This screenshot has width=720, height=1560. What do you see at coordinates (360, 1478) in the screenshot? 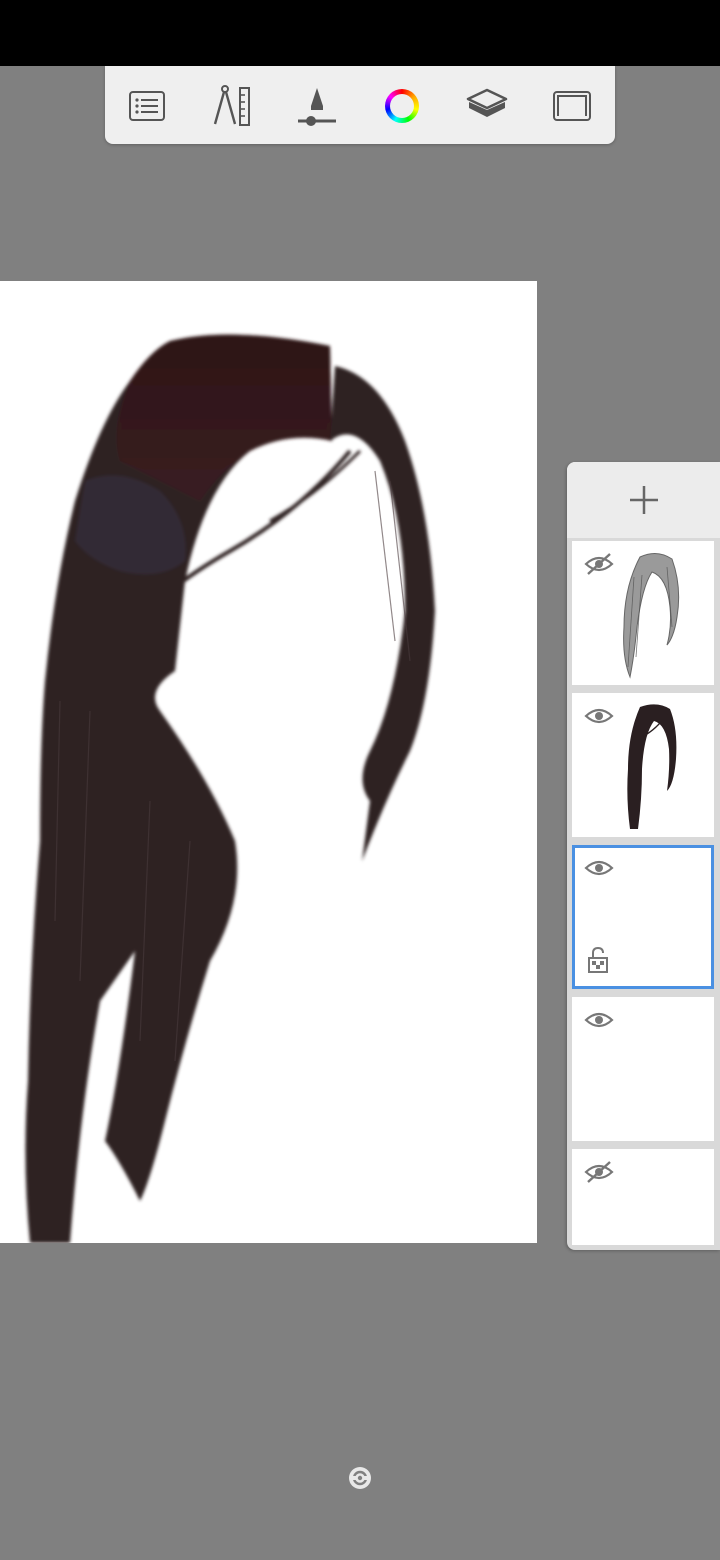
I see `canvas-reset-icon` at bounding box center [360, 1478].